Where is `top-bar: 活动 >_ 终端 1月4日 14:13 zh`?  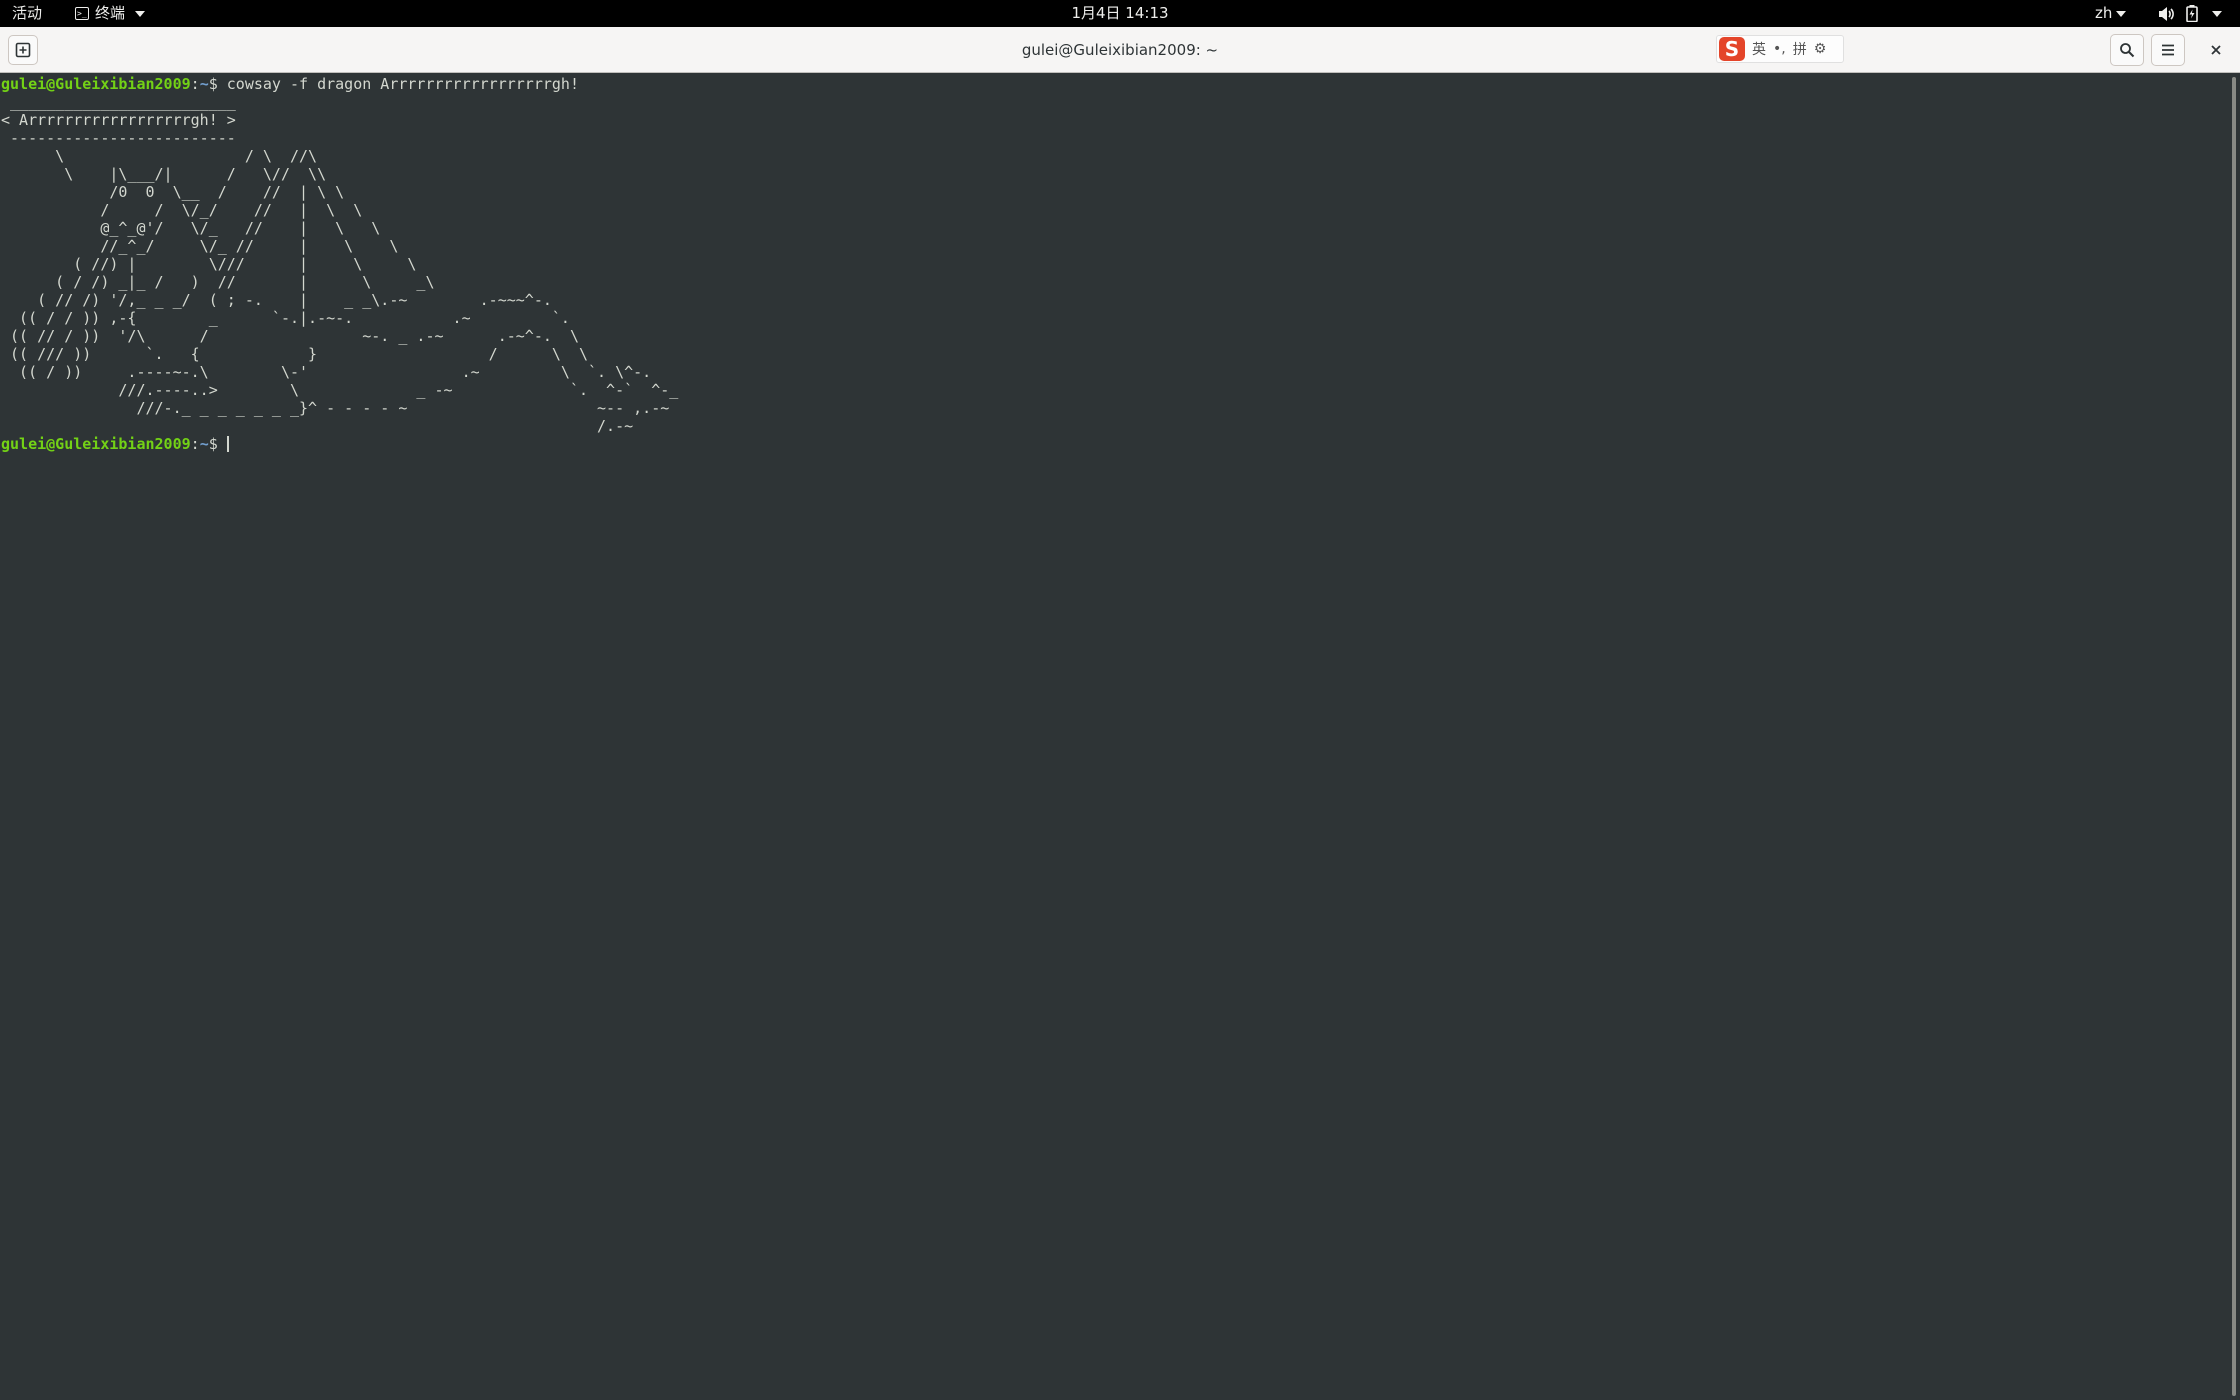
top-bar: 活动 >_ 终端 1月4日 14:13 zh is located at coordinates (1120, 13).